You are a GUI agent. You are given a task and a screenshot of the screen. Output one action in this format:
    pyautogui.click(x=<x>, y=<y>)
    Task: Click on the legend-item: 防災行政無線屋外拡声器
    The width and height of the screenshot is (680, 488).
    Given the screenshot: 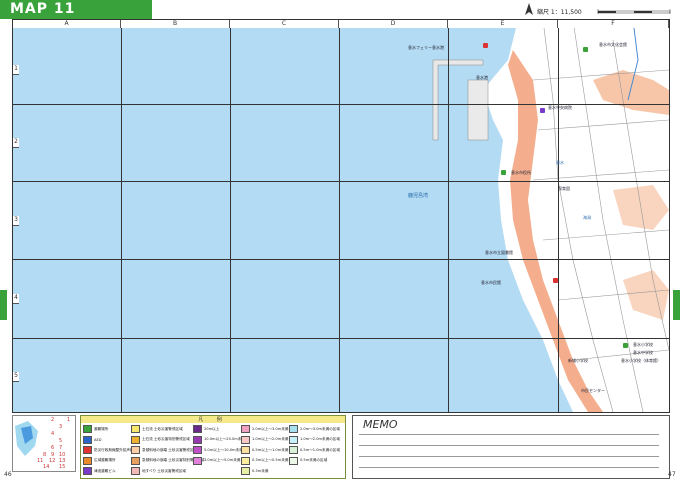 What is the action you would take?
    pyautogui.click(x=108, y=450)
    